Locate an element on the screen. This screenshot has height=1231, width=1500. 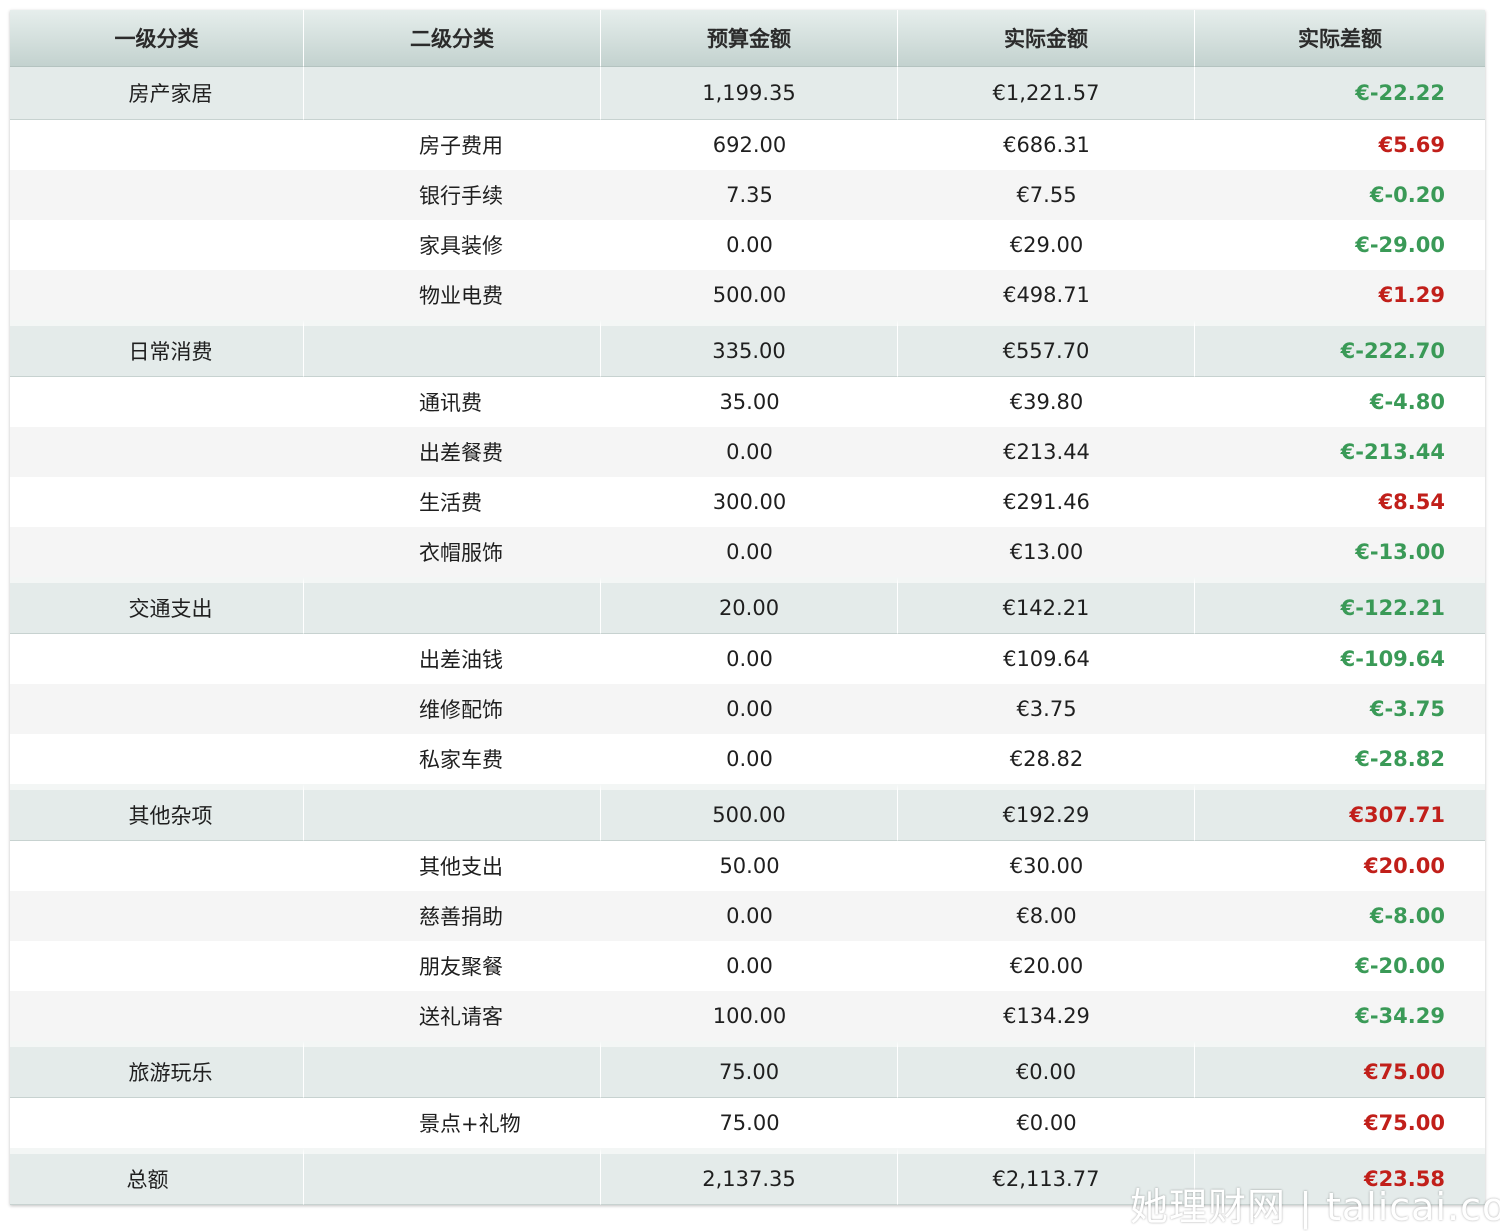
subcategory-row: 出差油钱 0.00 €109.64 €-109.64 is located at coordinates (747, 659).